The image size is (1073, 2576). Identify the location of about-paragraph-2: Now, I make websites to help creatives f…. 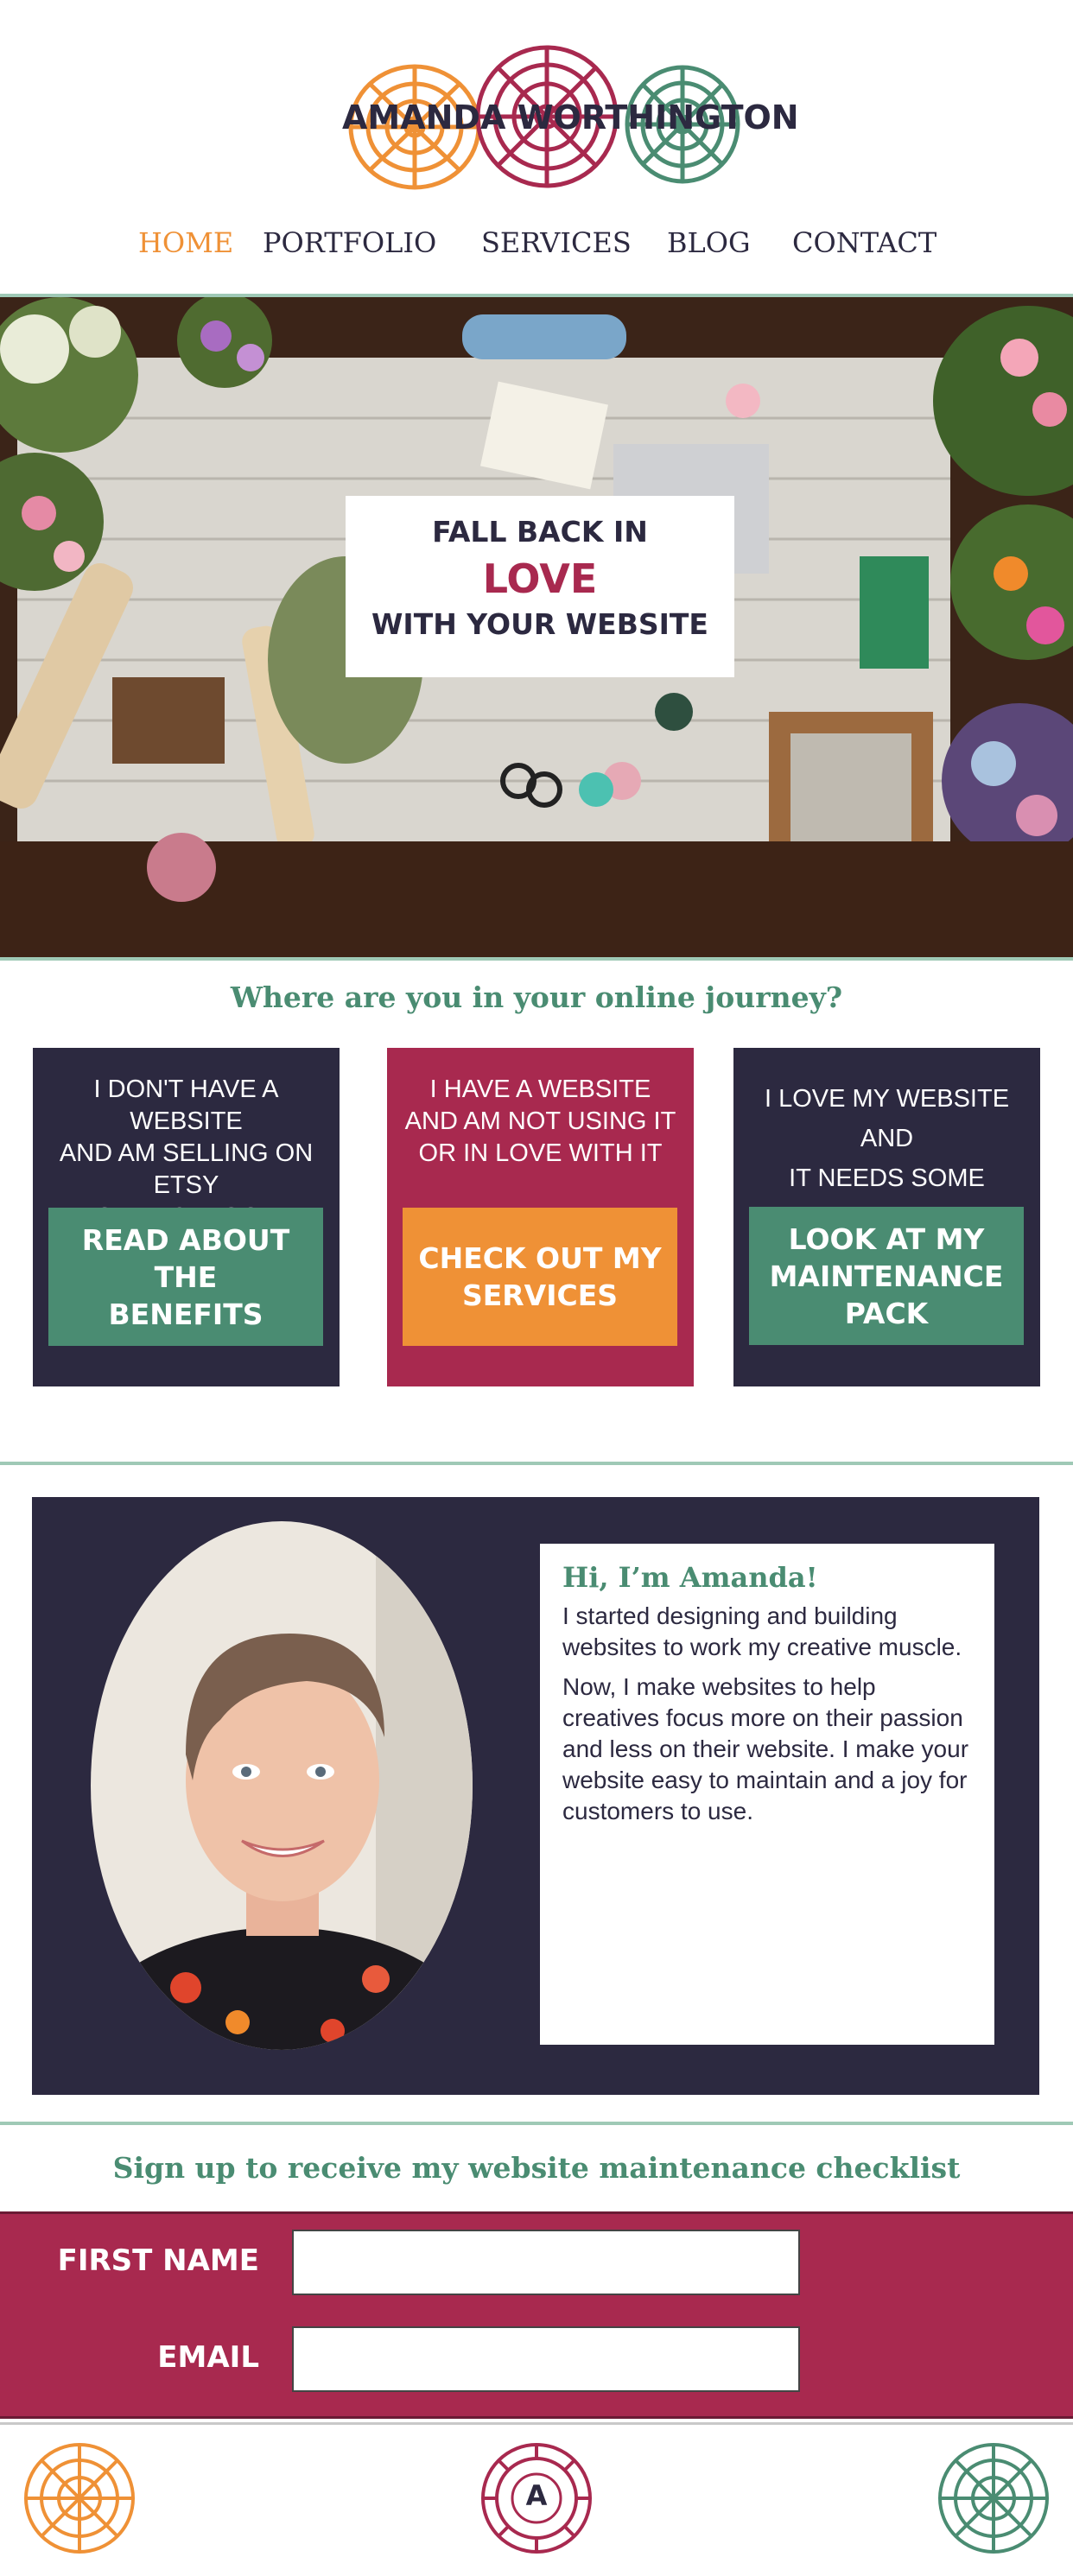
(765, 1748).